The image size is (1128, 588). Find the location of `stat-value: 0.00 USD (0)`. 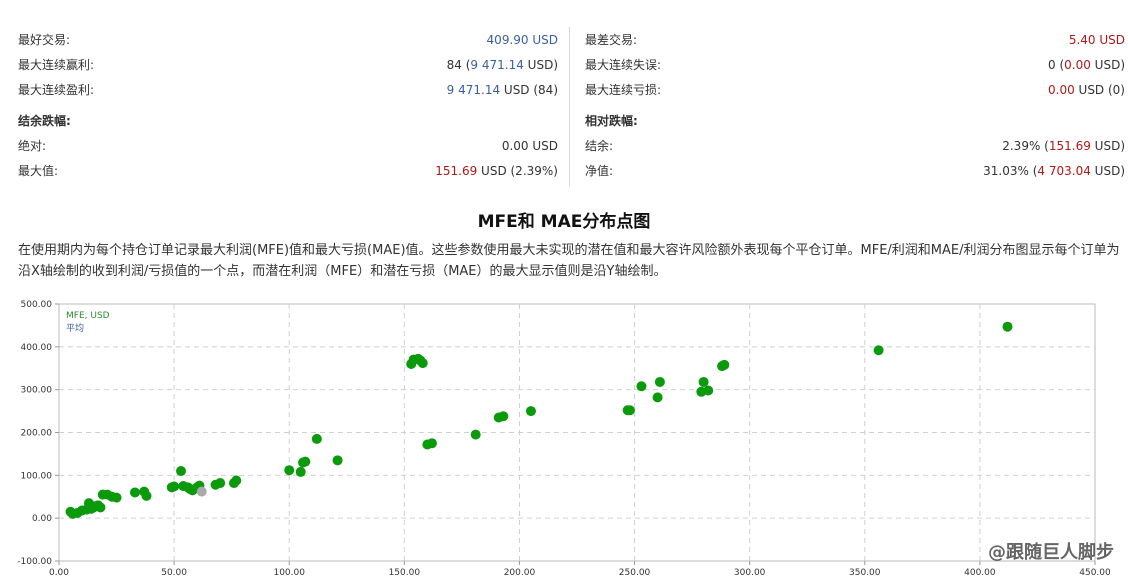

stat-value: 0.00 USD (0) is located at coordinates (1086, 90).